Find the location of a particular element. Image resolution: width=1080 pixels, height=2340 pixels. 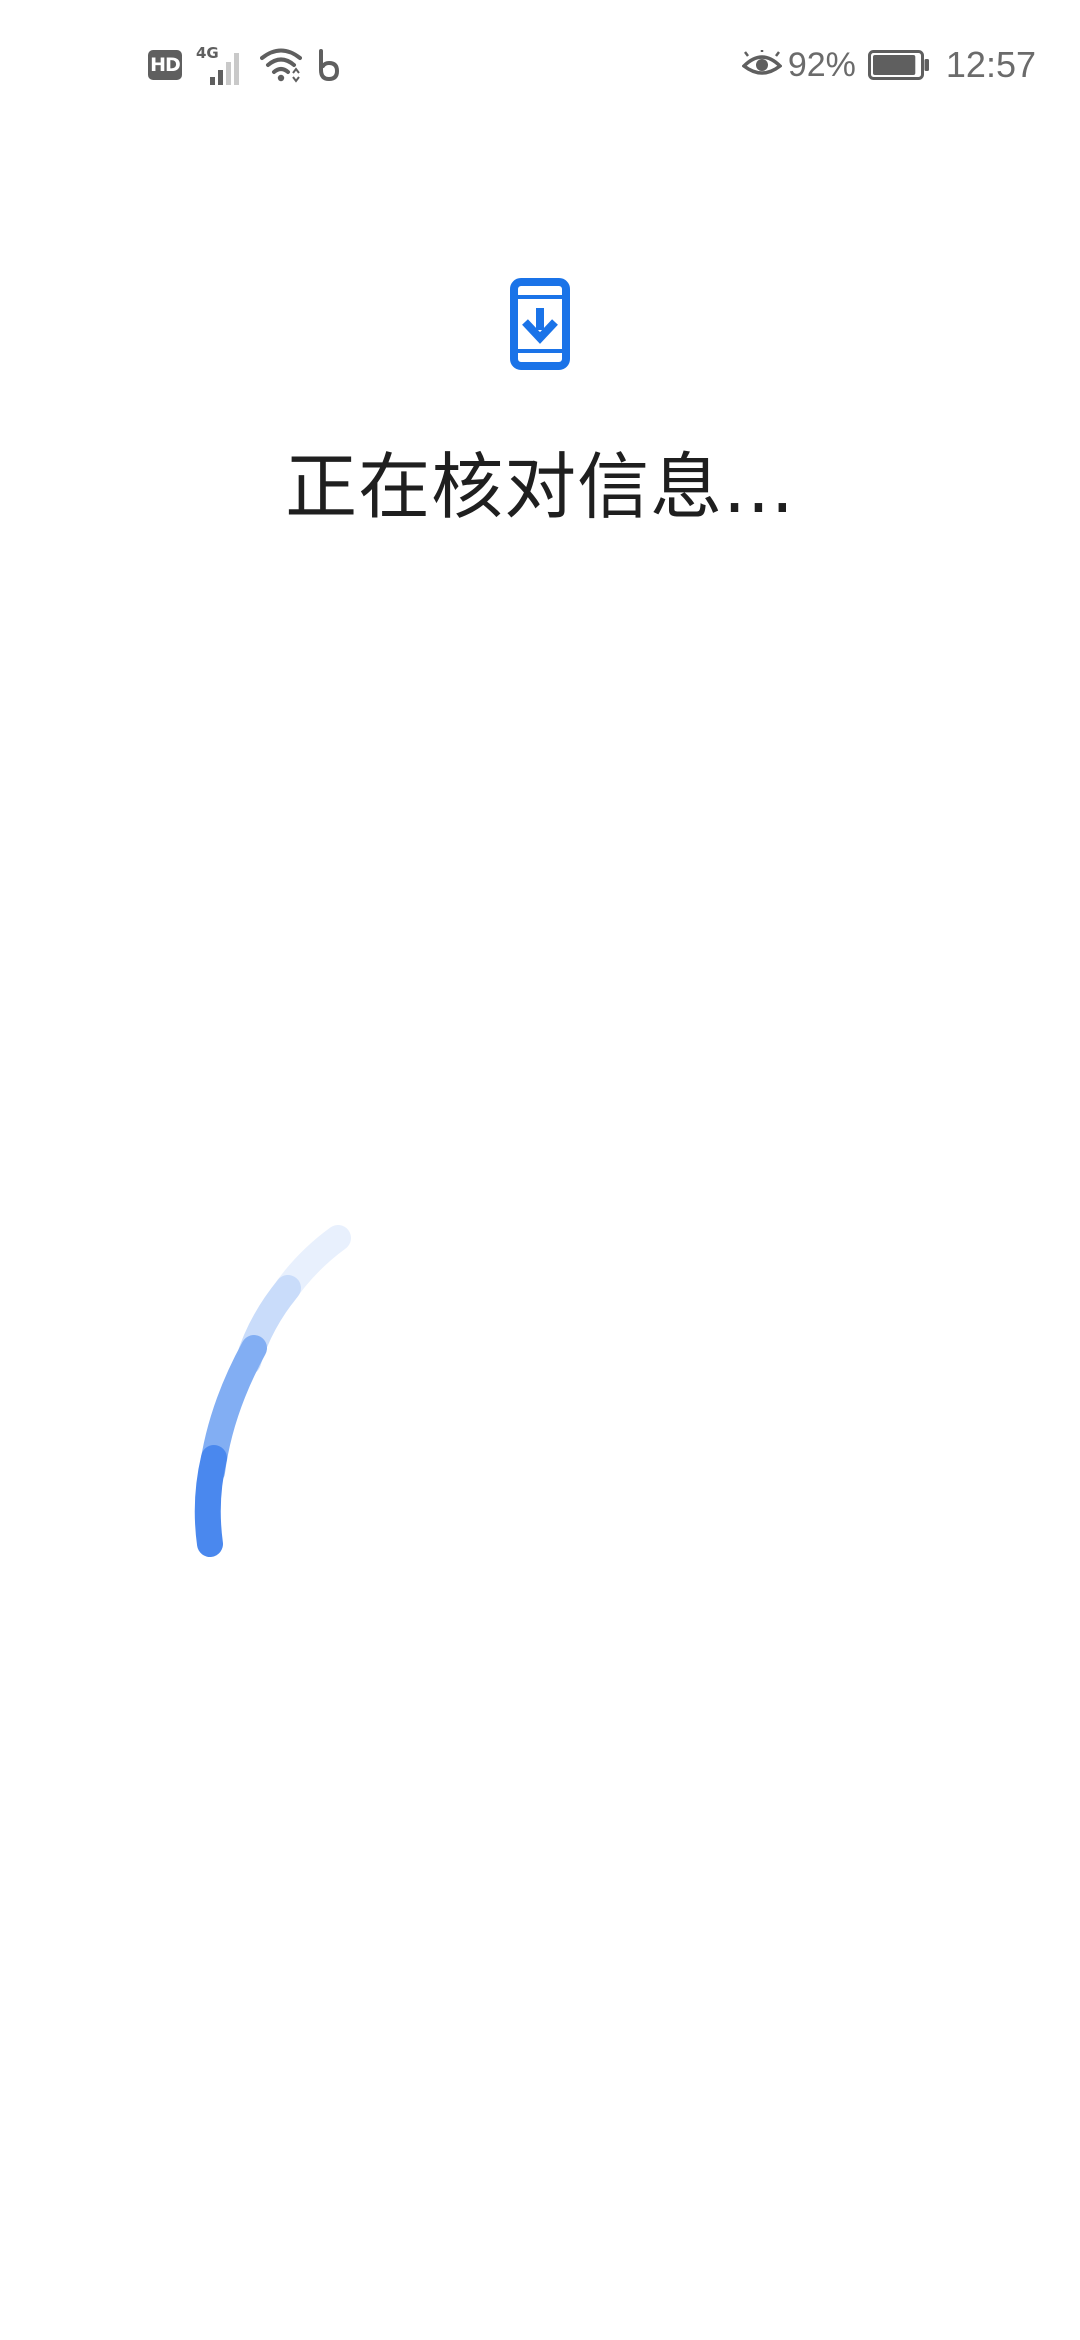

network-type-label: 4G is located at coordinates (207, 53).